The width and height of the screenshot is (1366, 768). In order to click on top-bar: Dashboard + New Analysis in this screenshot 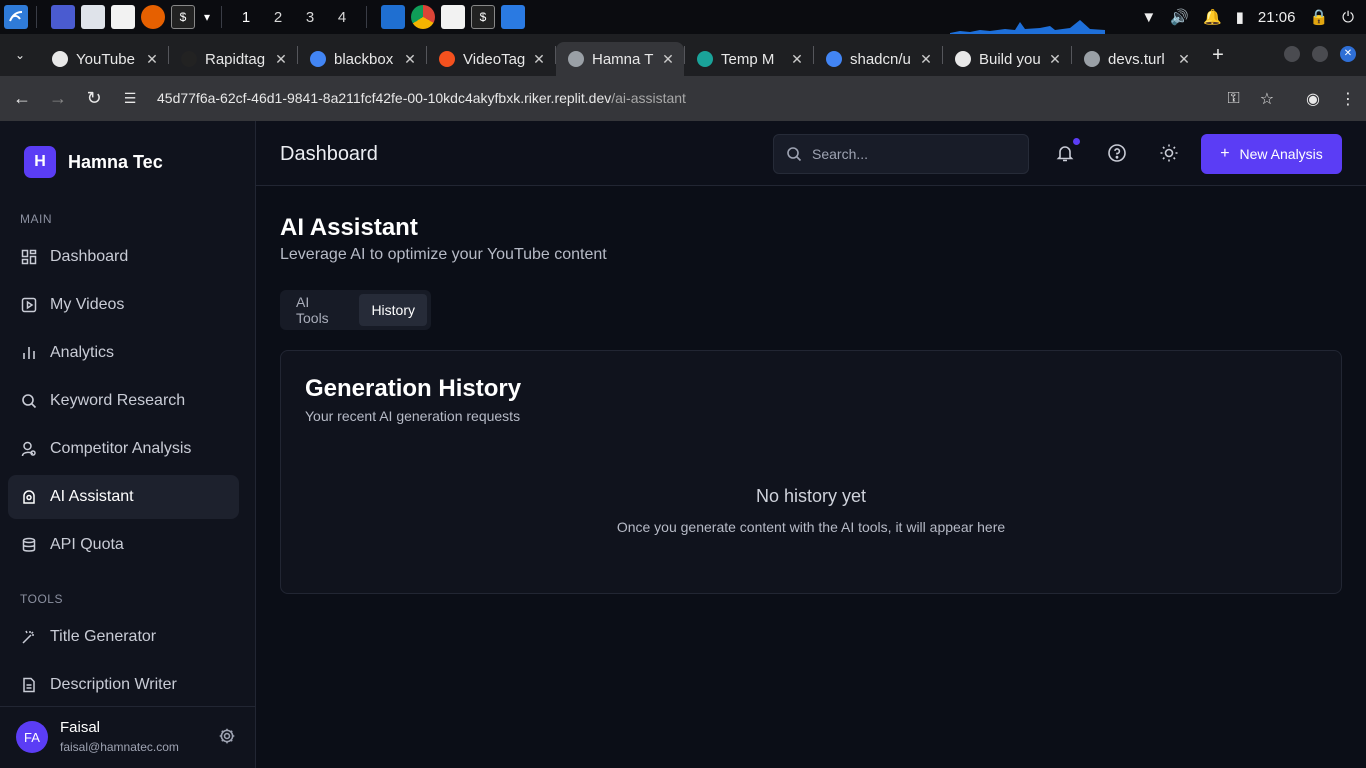, I will do `click(811, 153)`.